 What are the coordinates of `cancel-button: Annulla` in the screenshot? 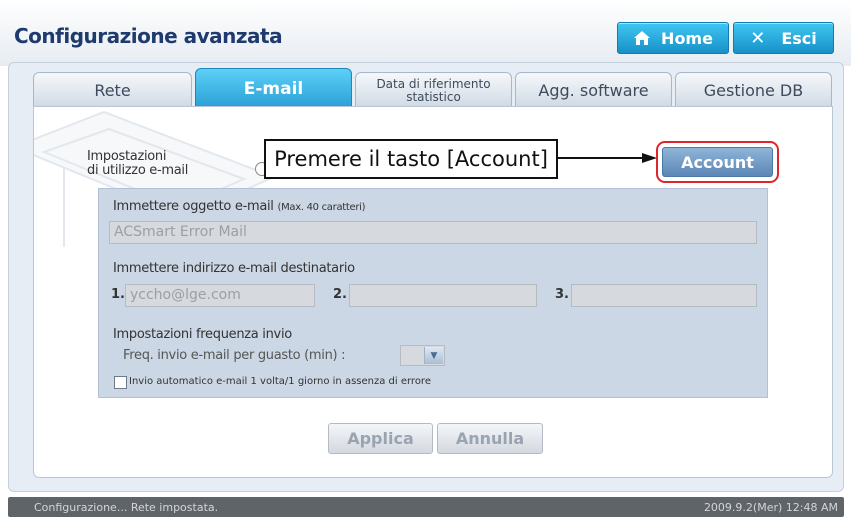 It's located at (490, 438).